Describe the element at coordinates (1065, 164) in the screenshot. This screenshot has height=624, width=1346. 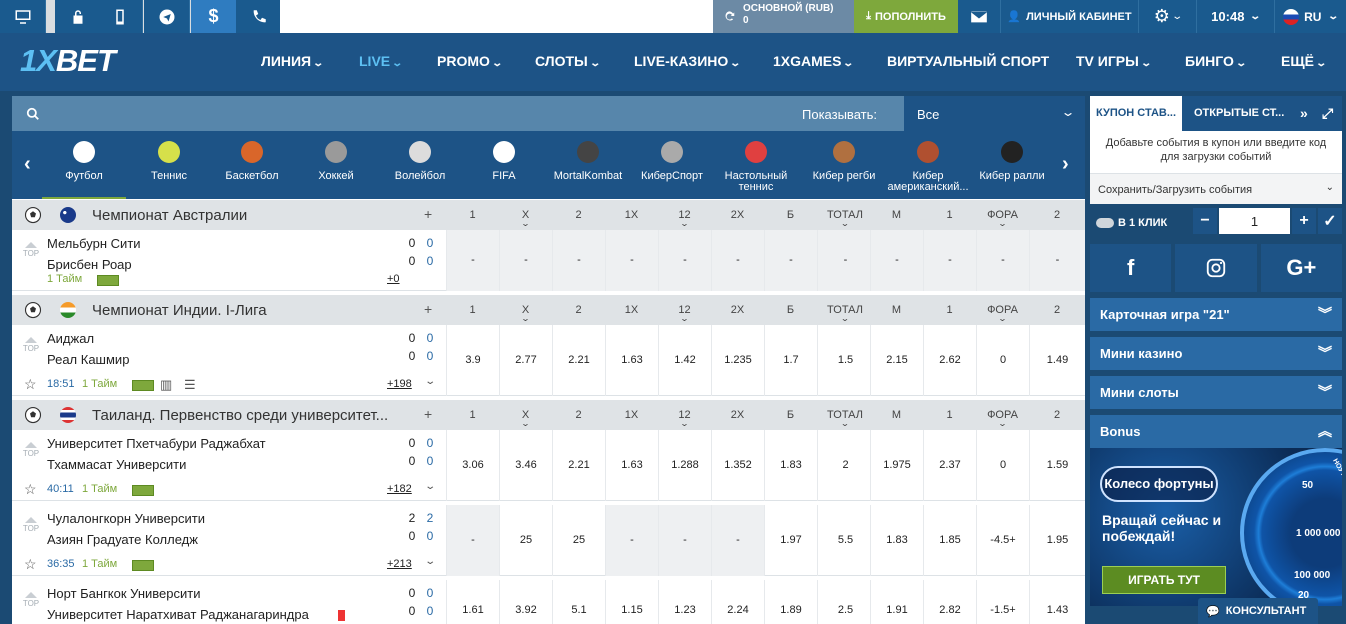
I see `chevron-right-icon: ›` at that location.